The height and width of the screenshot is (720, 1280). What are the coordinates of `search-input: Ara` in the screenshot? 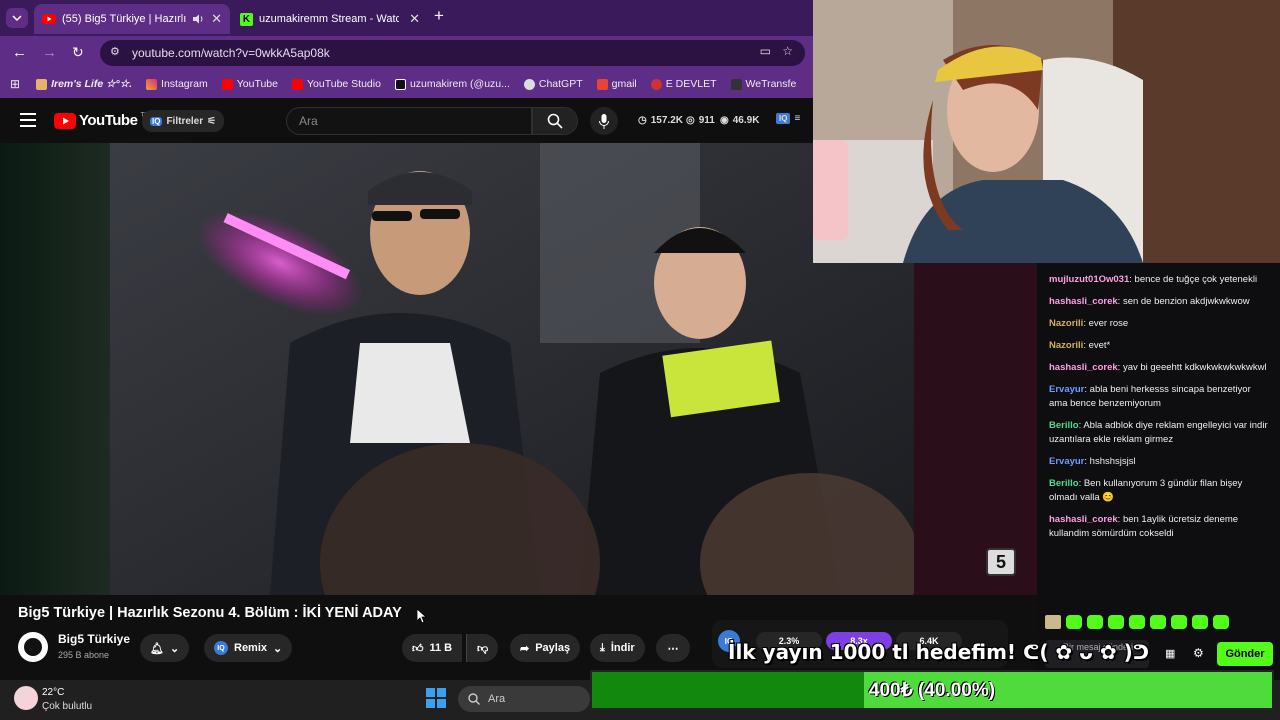 It's located at (409, 121).